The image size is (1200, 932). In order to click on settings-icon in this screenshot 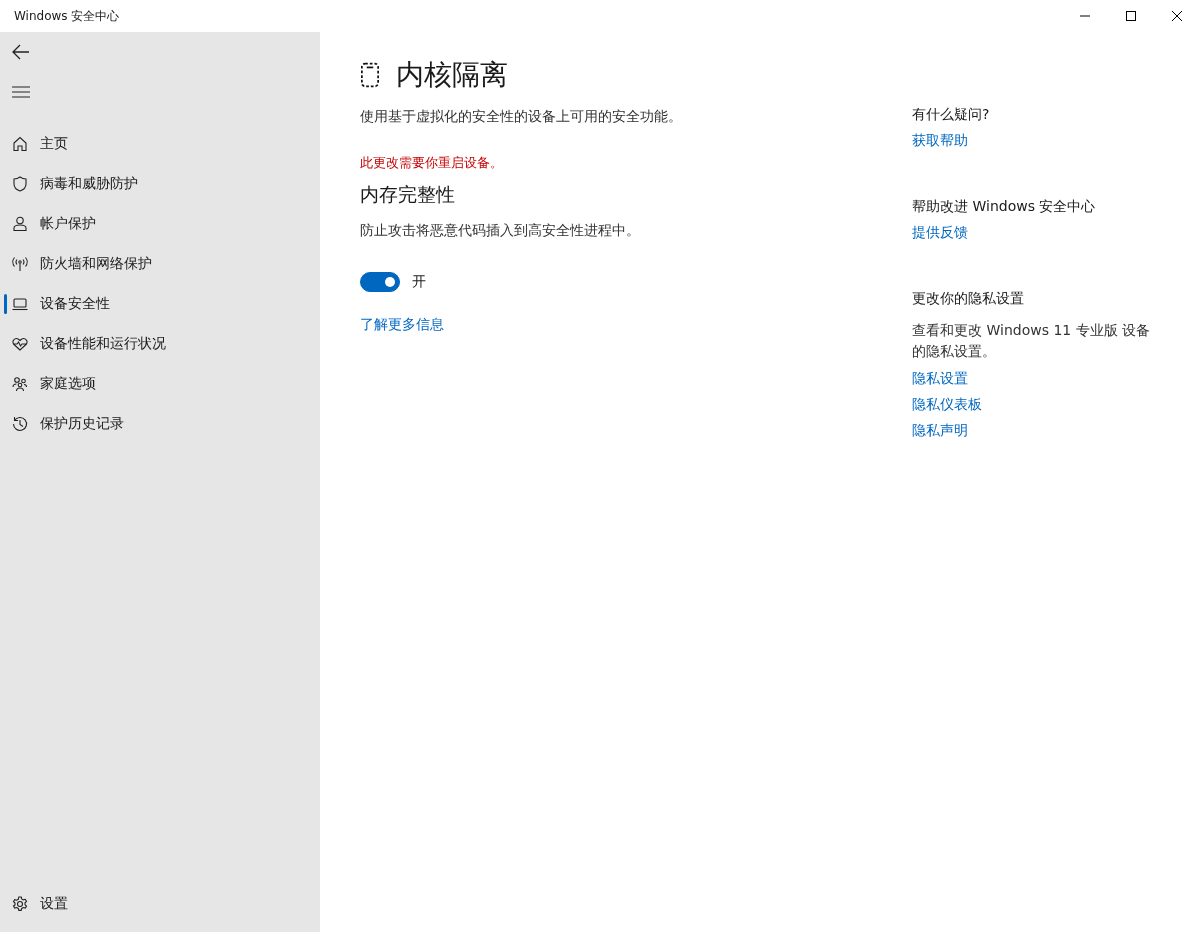, I will do `click(20, 904)`.